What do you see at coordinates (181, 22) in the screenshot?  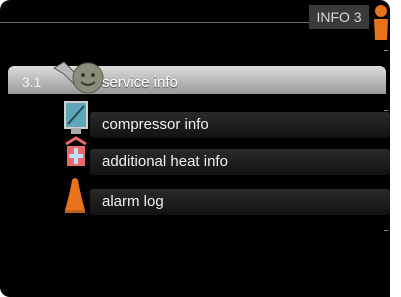 I see `header-divider` at bounding box center [181, 22].